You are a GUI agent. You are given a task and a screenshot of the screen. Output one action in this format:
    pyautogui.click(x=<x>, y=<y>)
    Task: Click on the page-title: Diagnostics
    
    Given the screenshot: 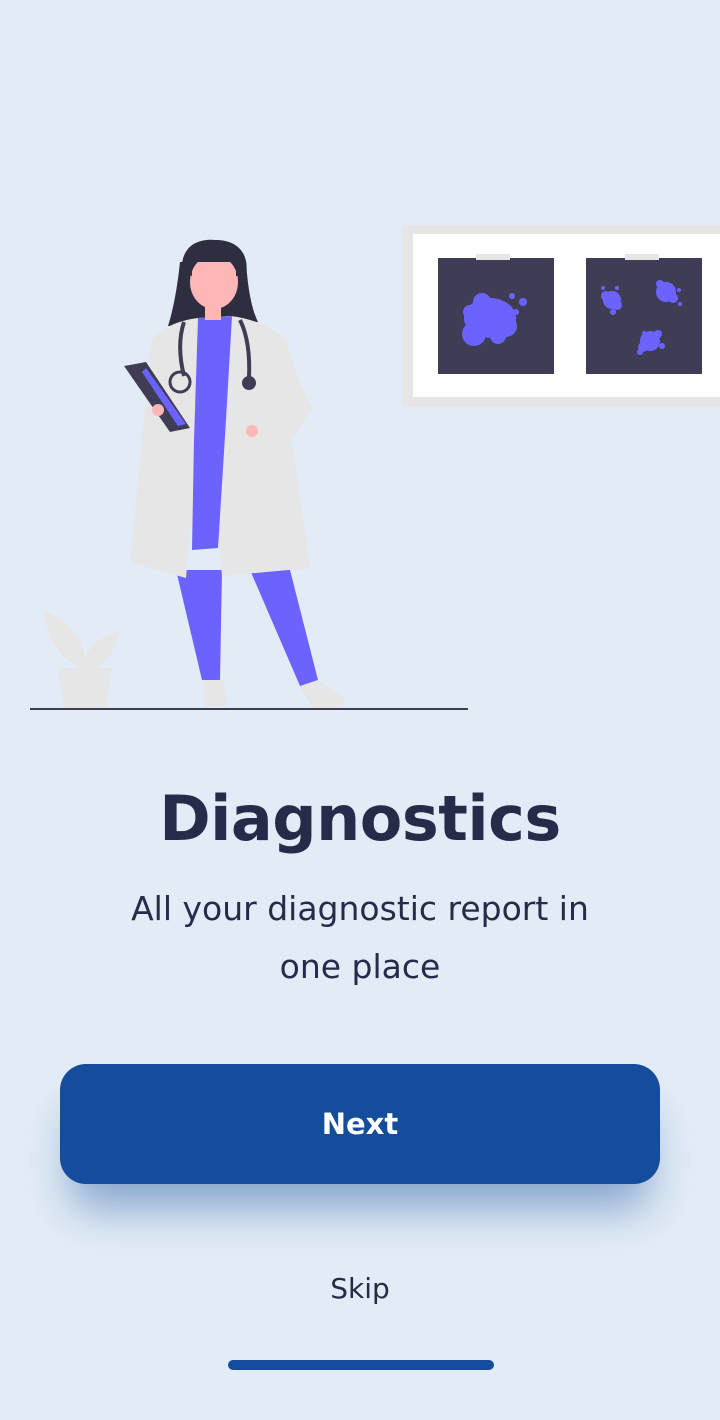 What is the action you would take?
    pyautogui.click(x=360, y=818)
    